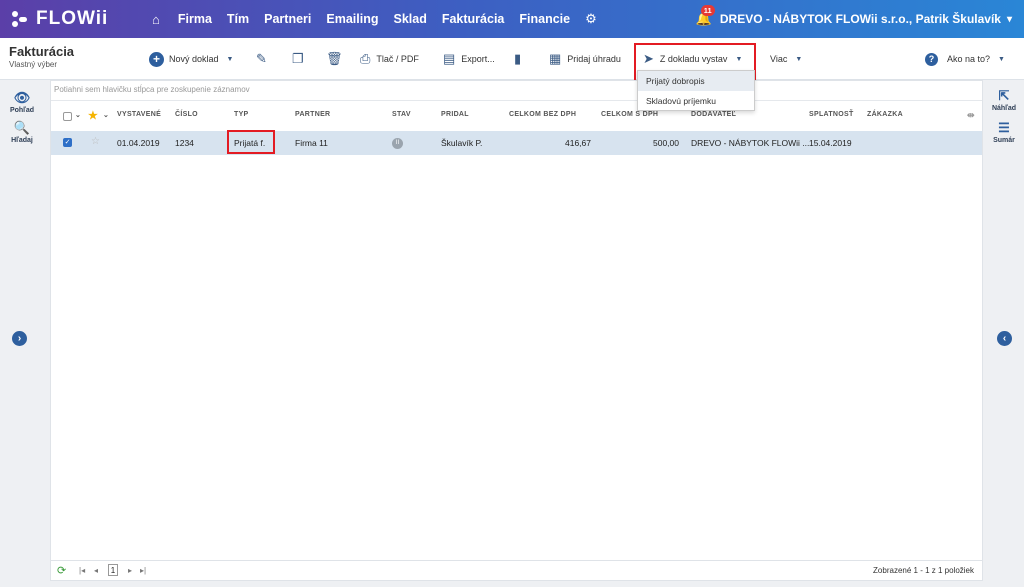 The image size is (1024, 587). Describe the element at coordinates (473, 19) in the screenshot. I see `nav-fakturacia: Fakturácia` at that location.